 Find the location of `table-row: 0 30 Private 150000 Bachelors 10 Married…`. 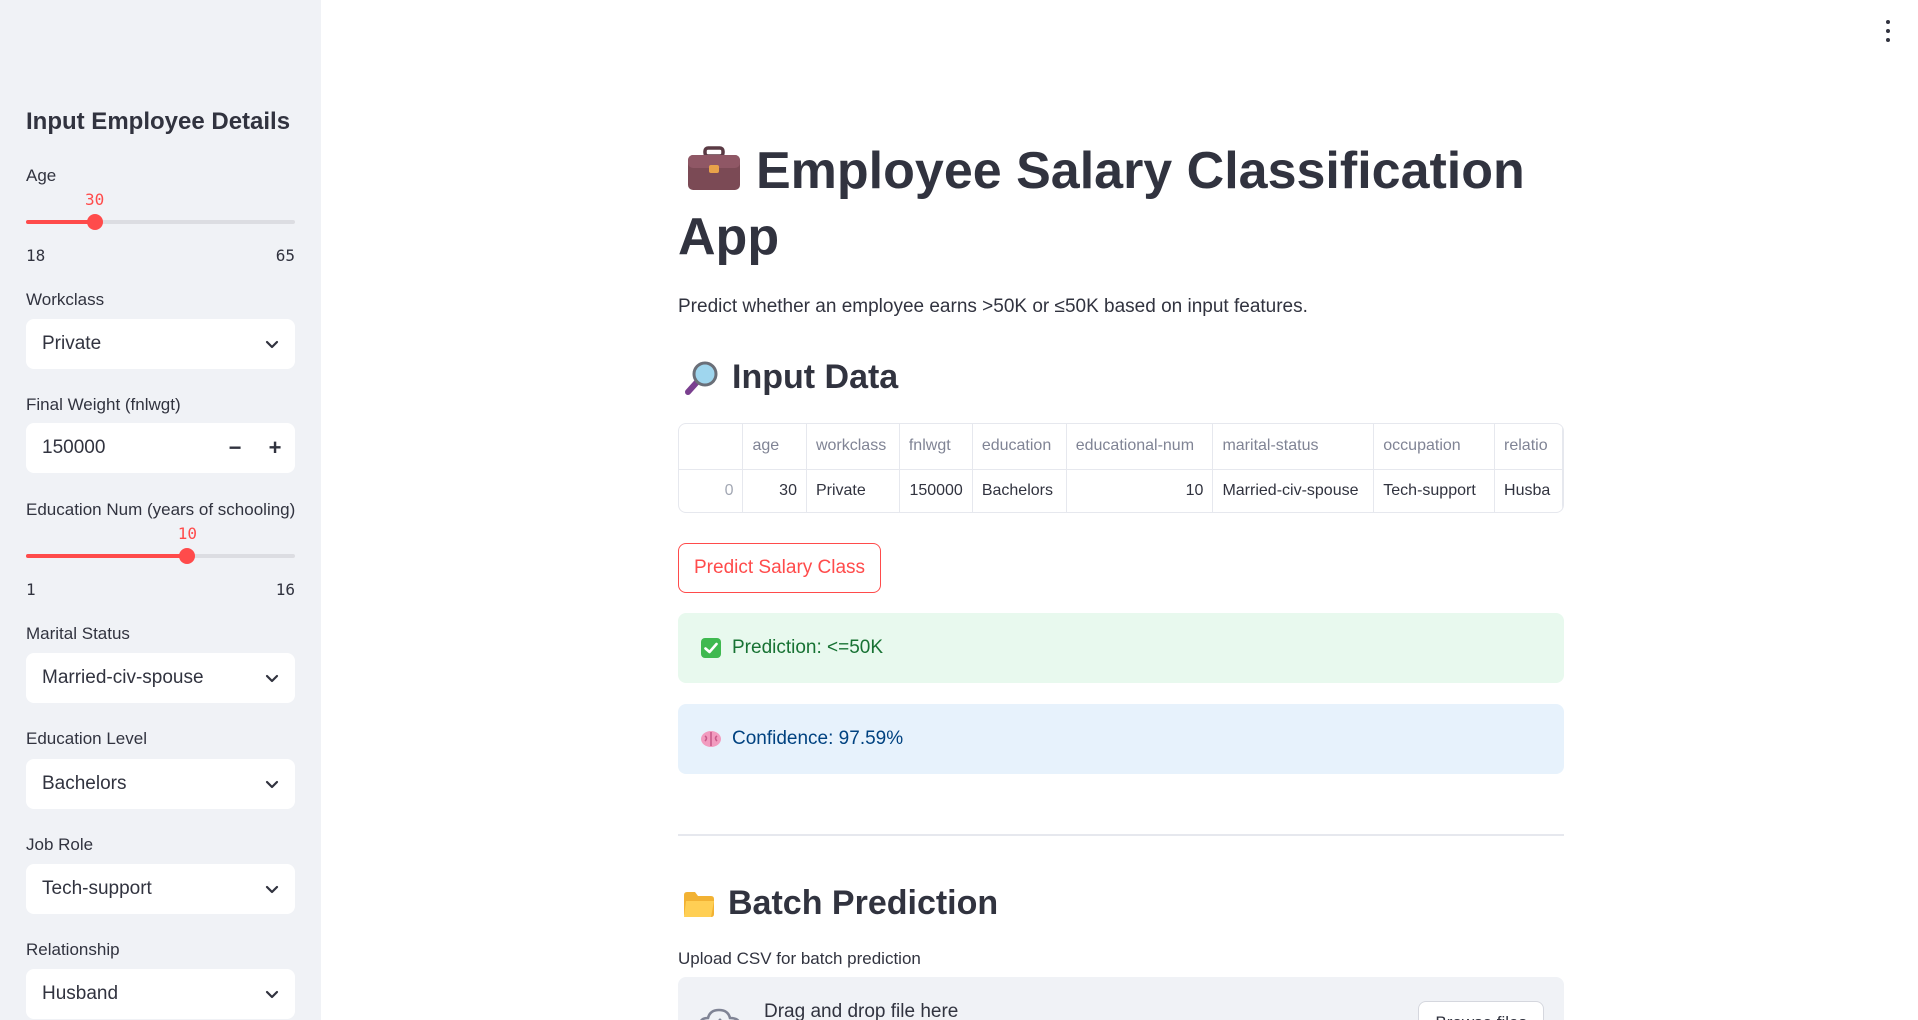

table-row: 0 30 Private 150000 Bachelors 10 Married… is located at coordinates (1121, 490).